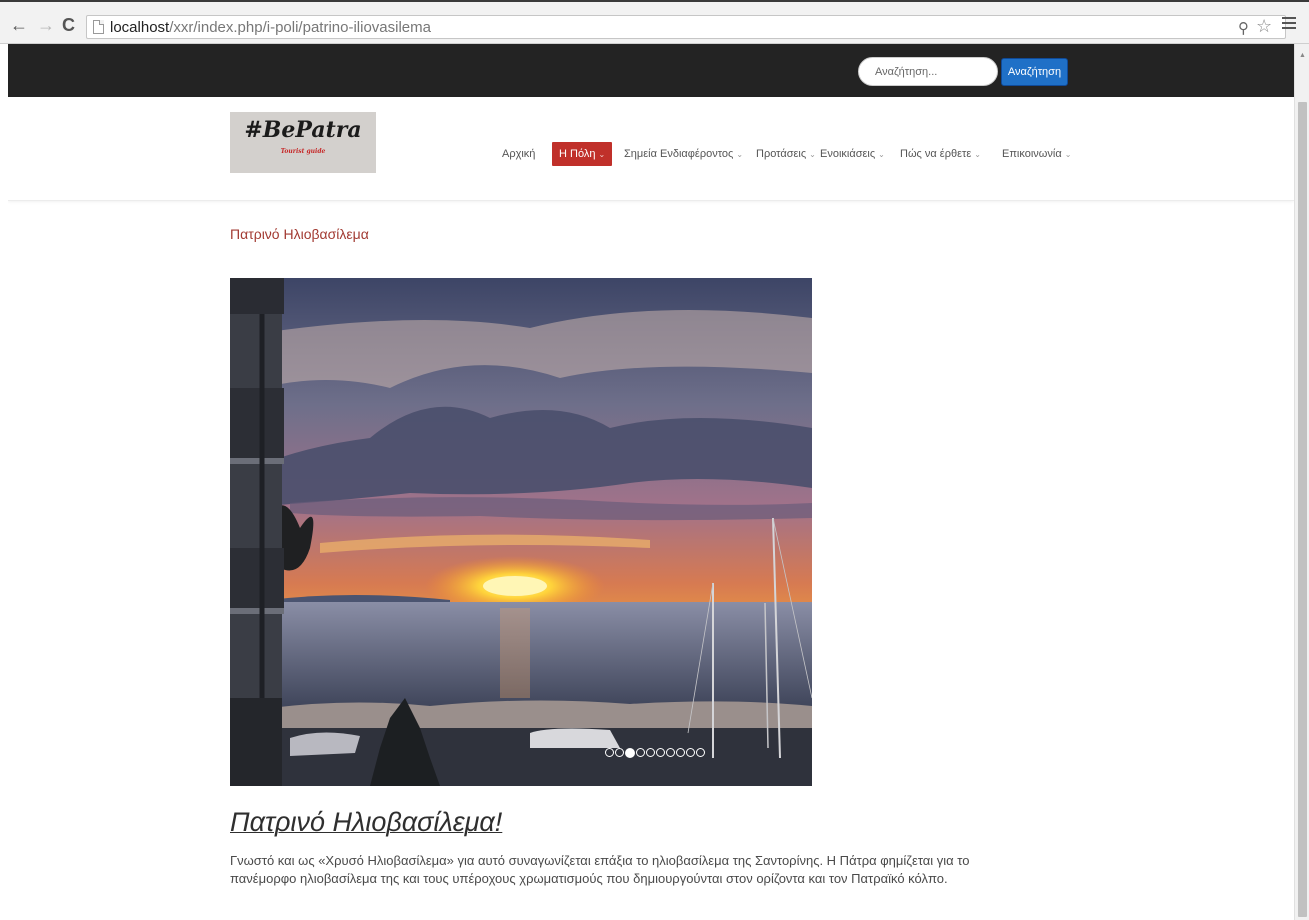  I want to click on menu-item-label: Ενοικιάσεις, so click(848, 154).